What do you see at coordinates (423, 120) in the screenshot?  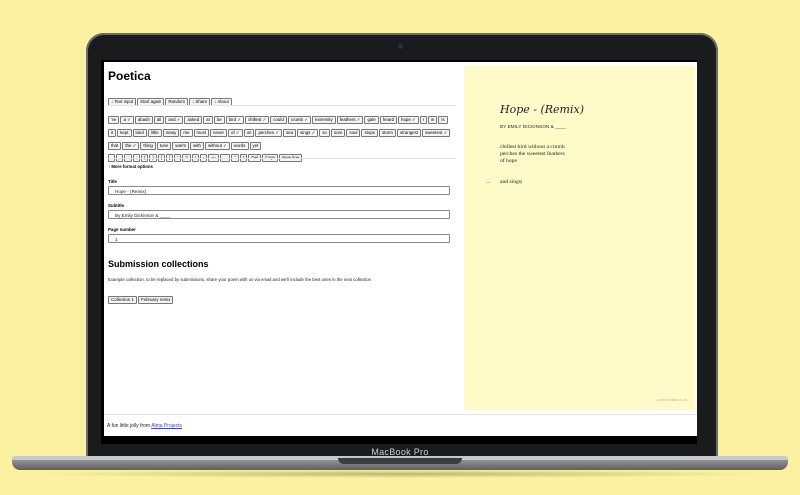 I see `word-chip: I` at bounding box center [423, 120].